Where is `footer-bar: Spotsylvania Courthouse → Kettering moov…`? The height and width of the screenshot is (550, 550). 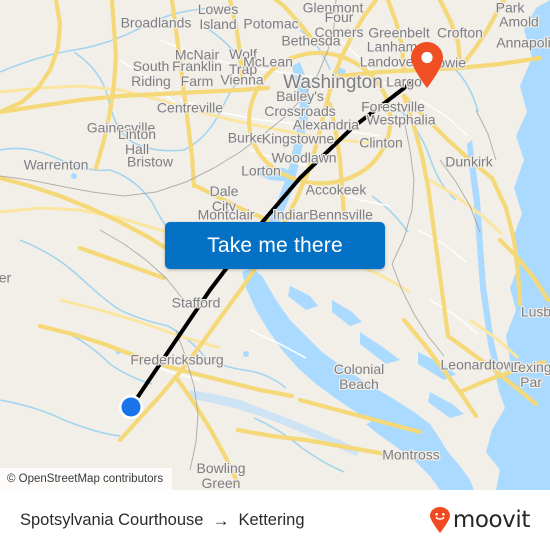
footer-bar: Spotsylvania Courthouse → Kettering moov… is located at coordinates (275, 520).